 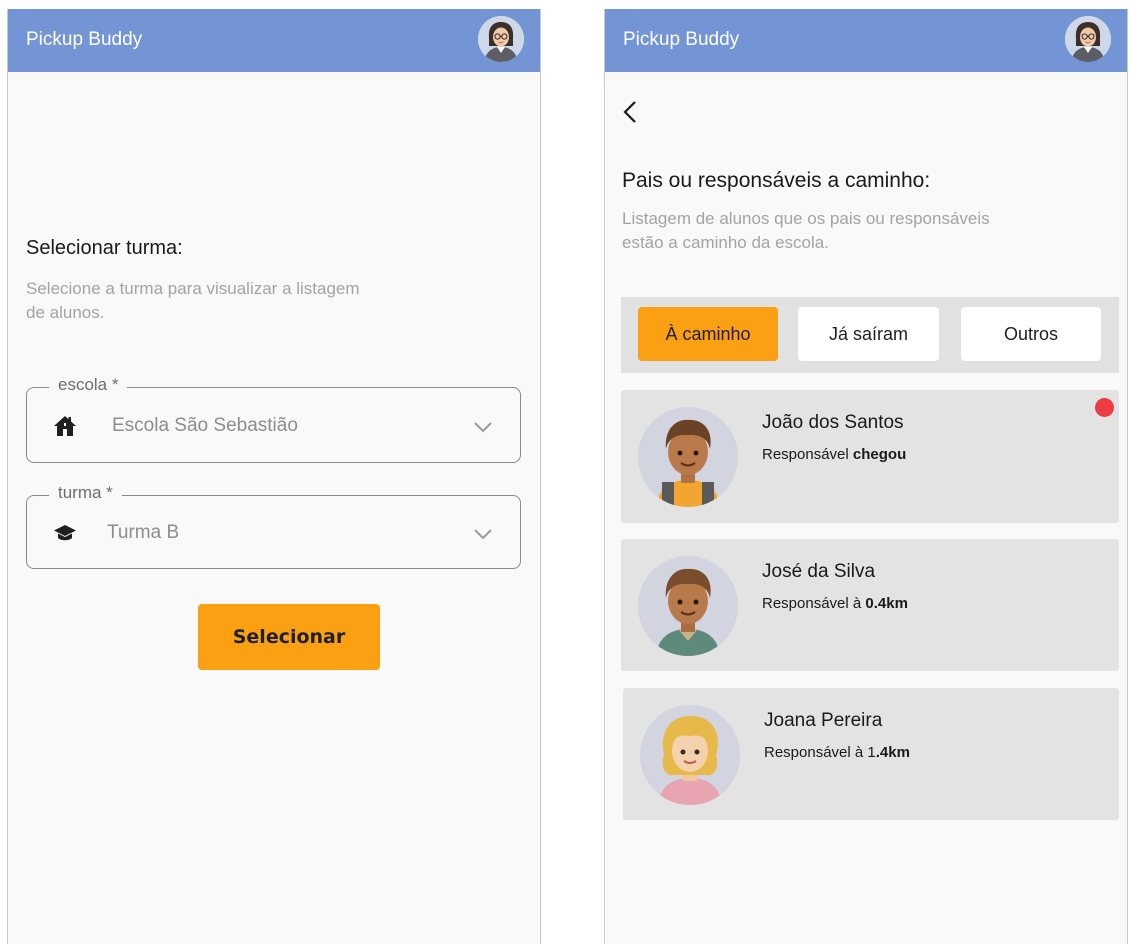 I want to click on guardian-status: Responsável chegou, so click(x=834, y=454).